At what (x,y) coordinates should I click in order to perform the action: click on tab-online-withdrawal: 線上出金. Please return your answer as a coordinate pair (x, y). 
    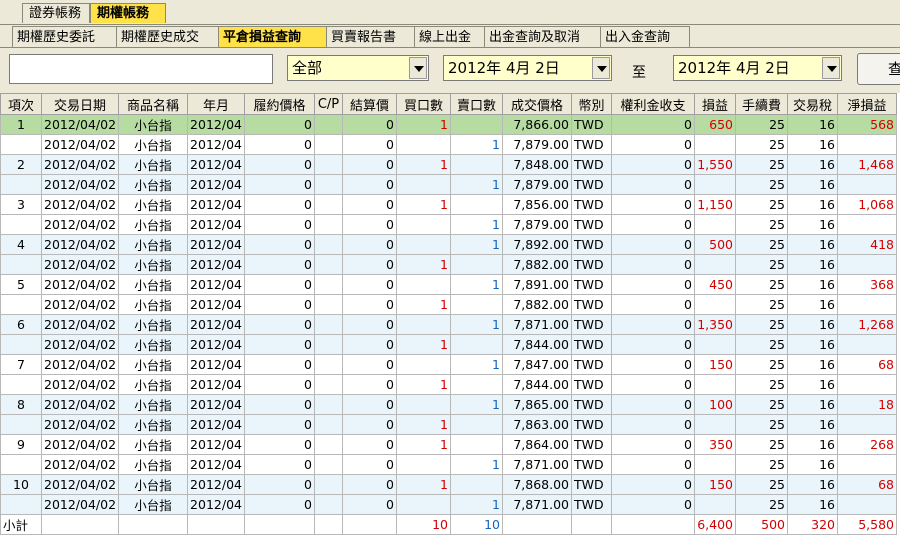
    Looking at the image, I should click on (449, 36).